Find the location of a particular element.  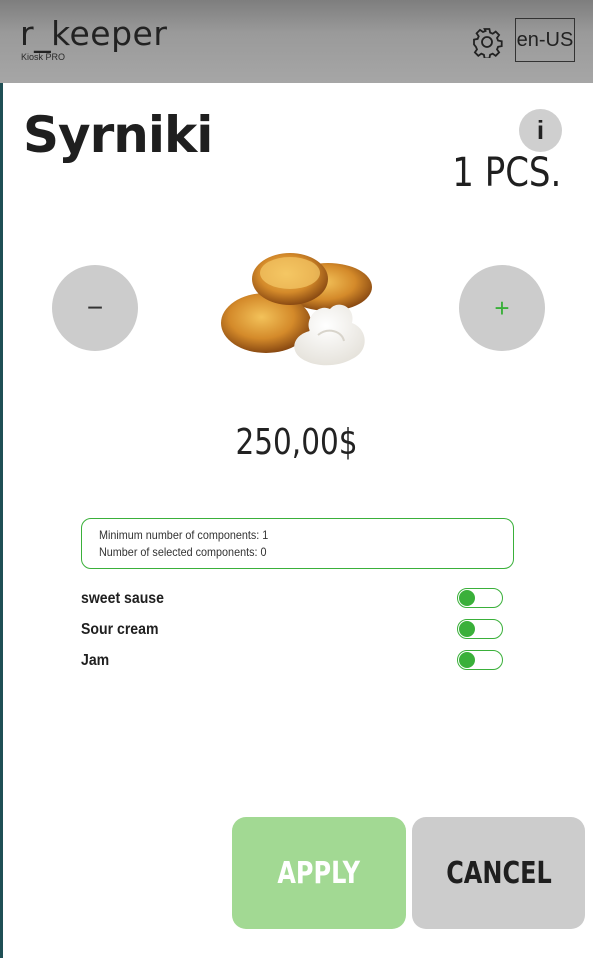

cancel-button: CANCEL is located at coordinates (498, 873).